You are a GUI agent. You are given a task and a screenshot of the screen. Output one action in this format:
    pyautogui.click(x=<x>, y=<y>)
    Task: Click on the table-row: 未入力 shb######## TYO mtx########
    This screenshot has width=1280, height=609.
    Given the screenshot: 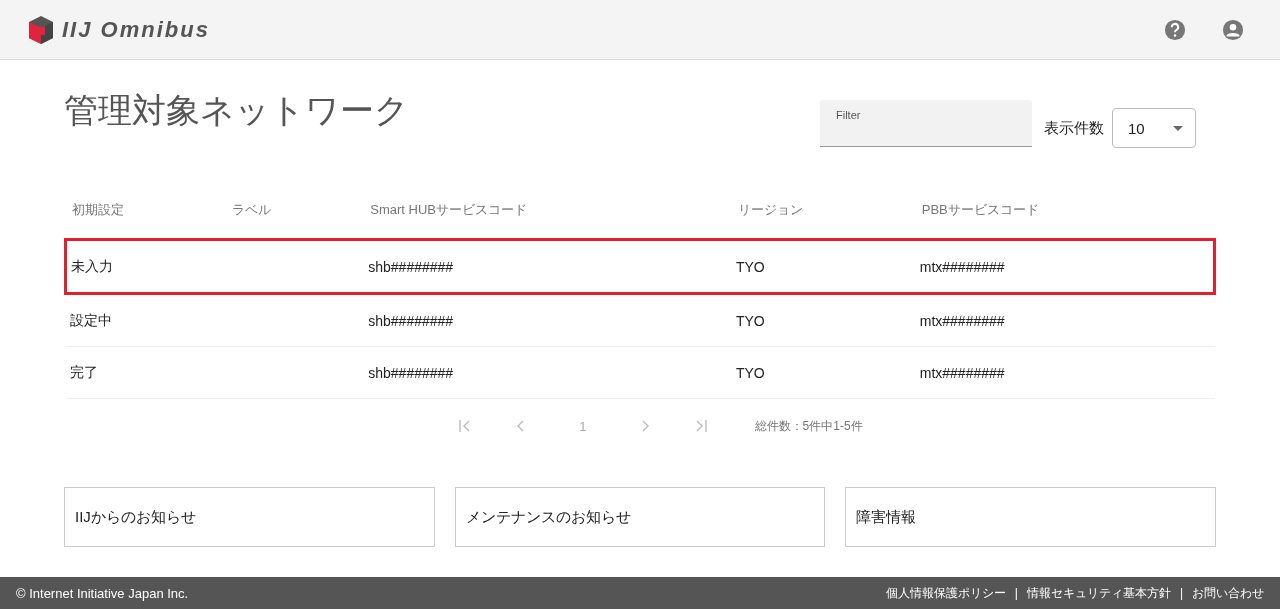 What is the action you would take?
    pyautogui.click(x=640, y=266)
    